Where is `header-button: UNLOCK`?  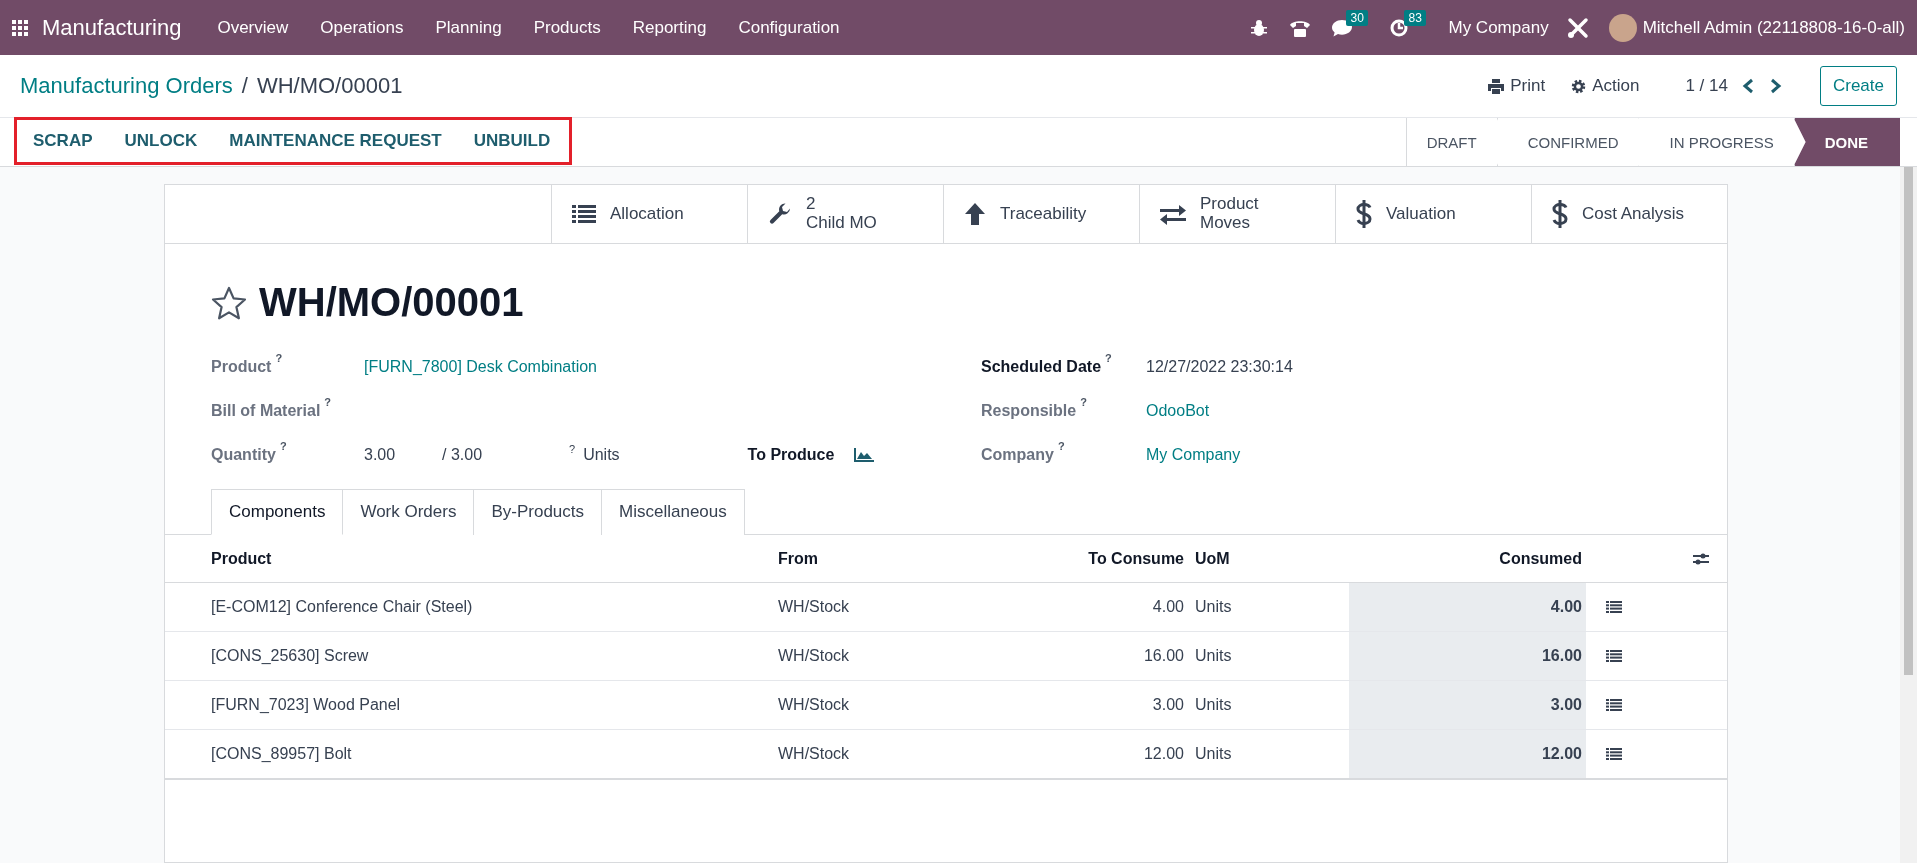
header-button: UNLOCK is located at coordinates (161, 141).